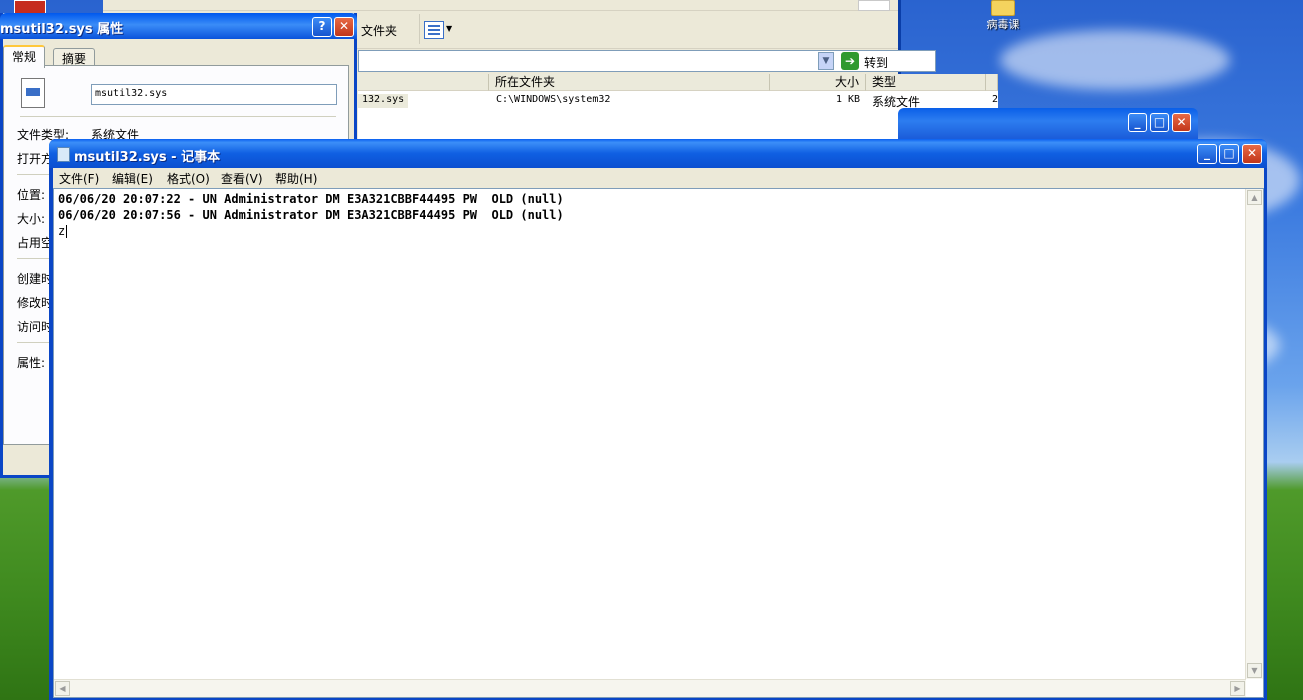  What do you see at coordinates (31, 363) in the screenshot?
I see `attributes-label: 属性:` at bounding box center [31, 363].